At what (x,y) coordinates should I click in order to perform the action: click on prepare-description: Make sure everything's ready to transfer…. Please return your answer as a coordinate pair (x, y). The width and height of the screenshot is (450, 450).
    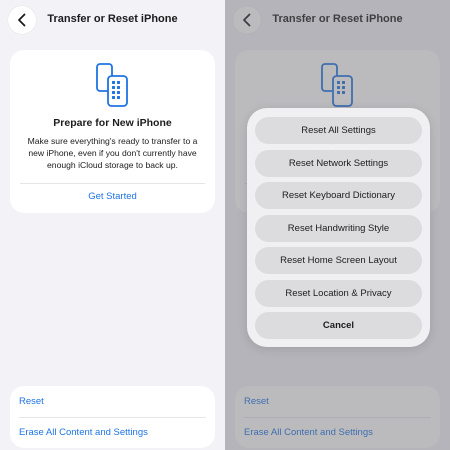
    Looking at the image, I should click on (112, 153).